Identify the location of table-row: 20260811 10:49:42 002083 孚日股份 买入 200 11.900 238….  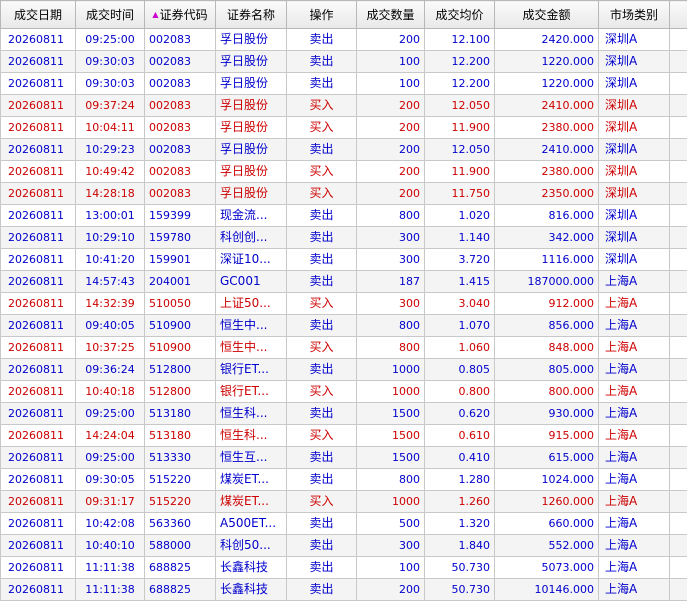
(343, 171).